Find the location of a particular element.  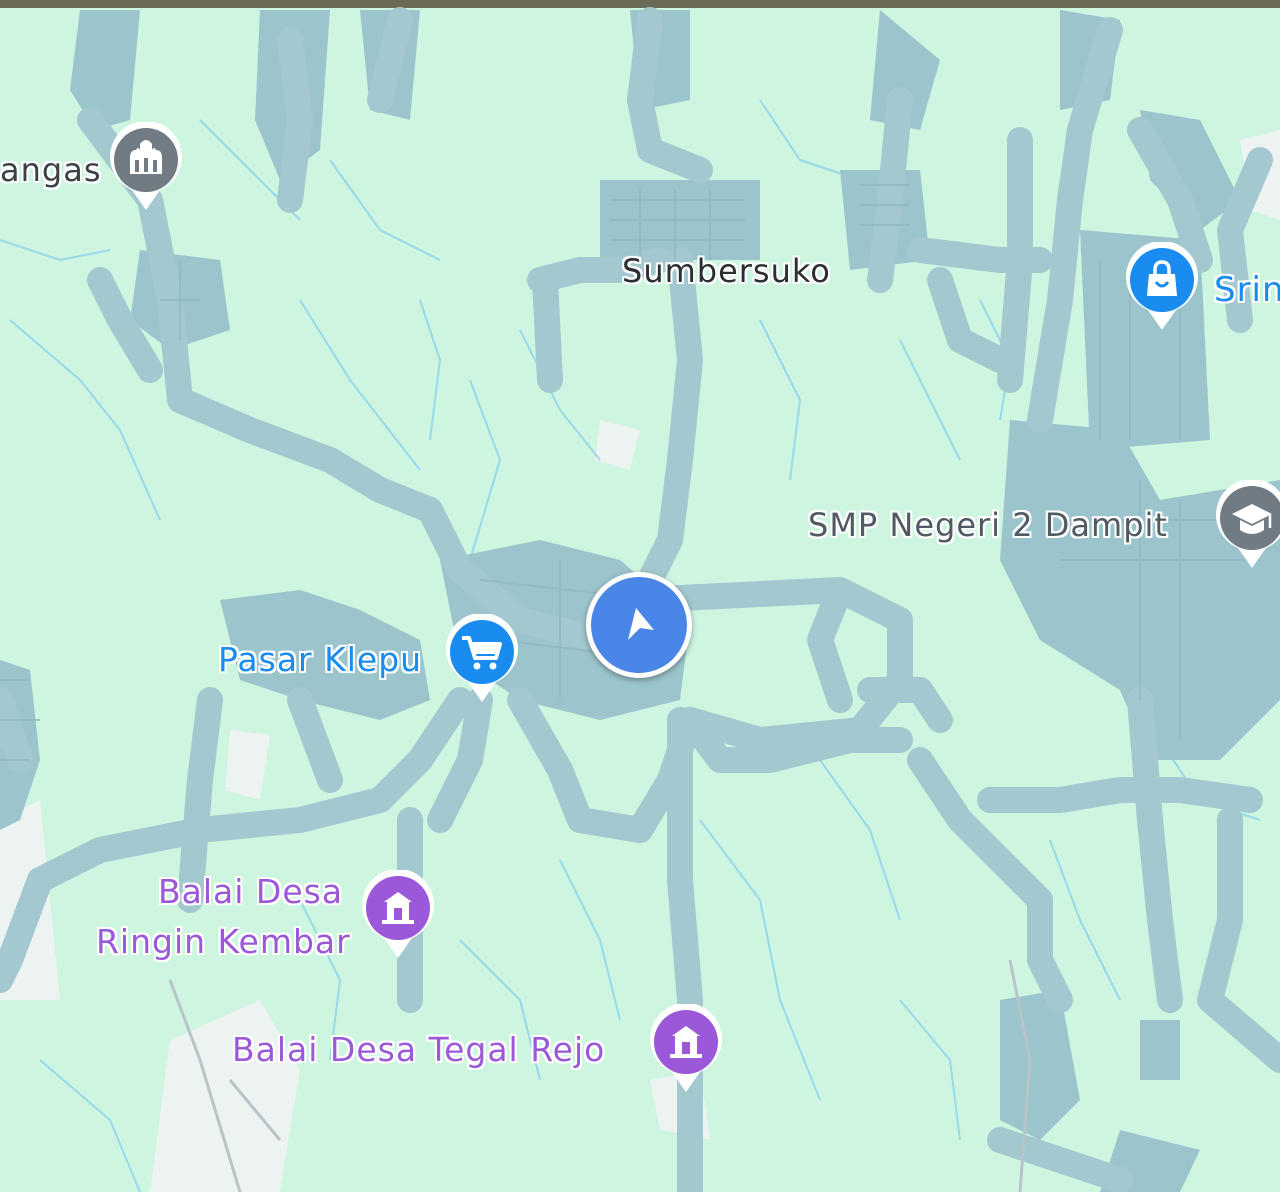

shopping-bag-icon is located at coordinates (1162, 285).